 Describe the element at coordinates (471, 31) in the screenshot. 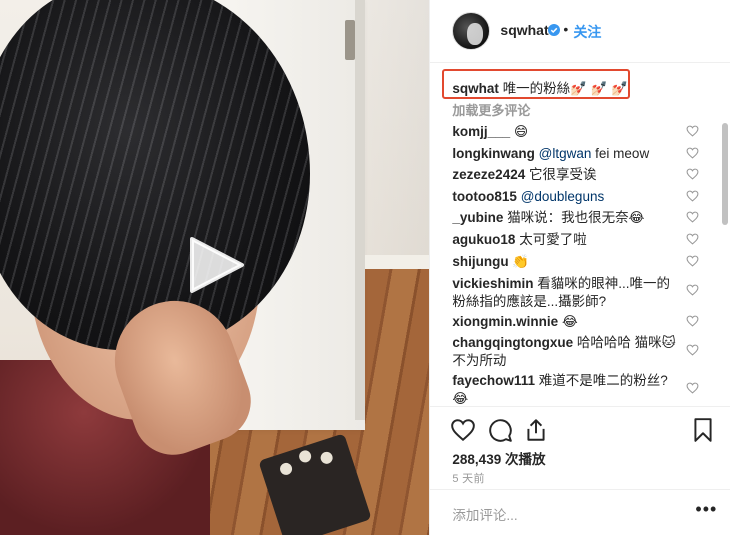

I see `avatar` at that location.